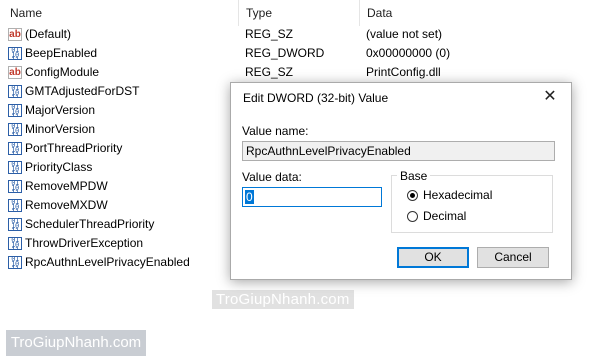 The image size is (607, 357). What do you see at coordinates (61, 53) in the screenshot?
I see `value-name: BeepEnabled` at bounding box center [61, 53].